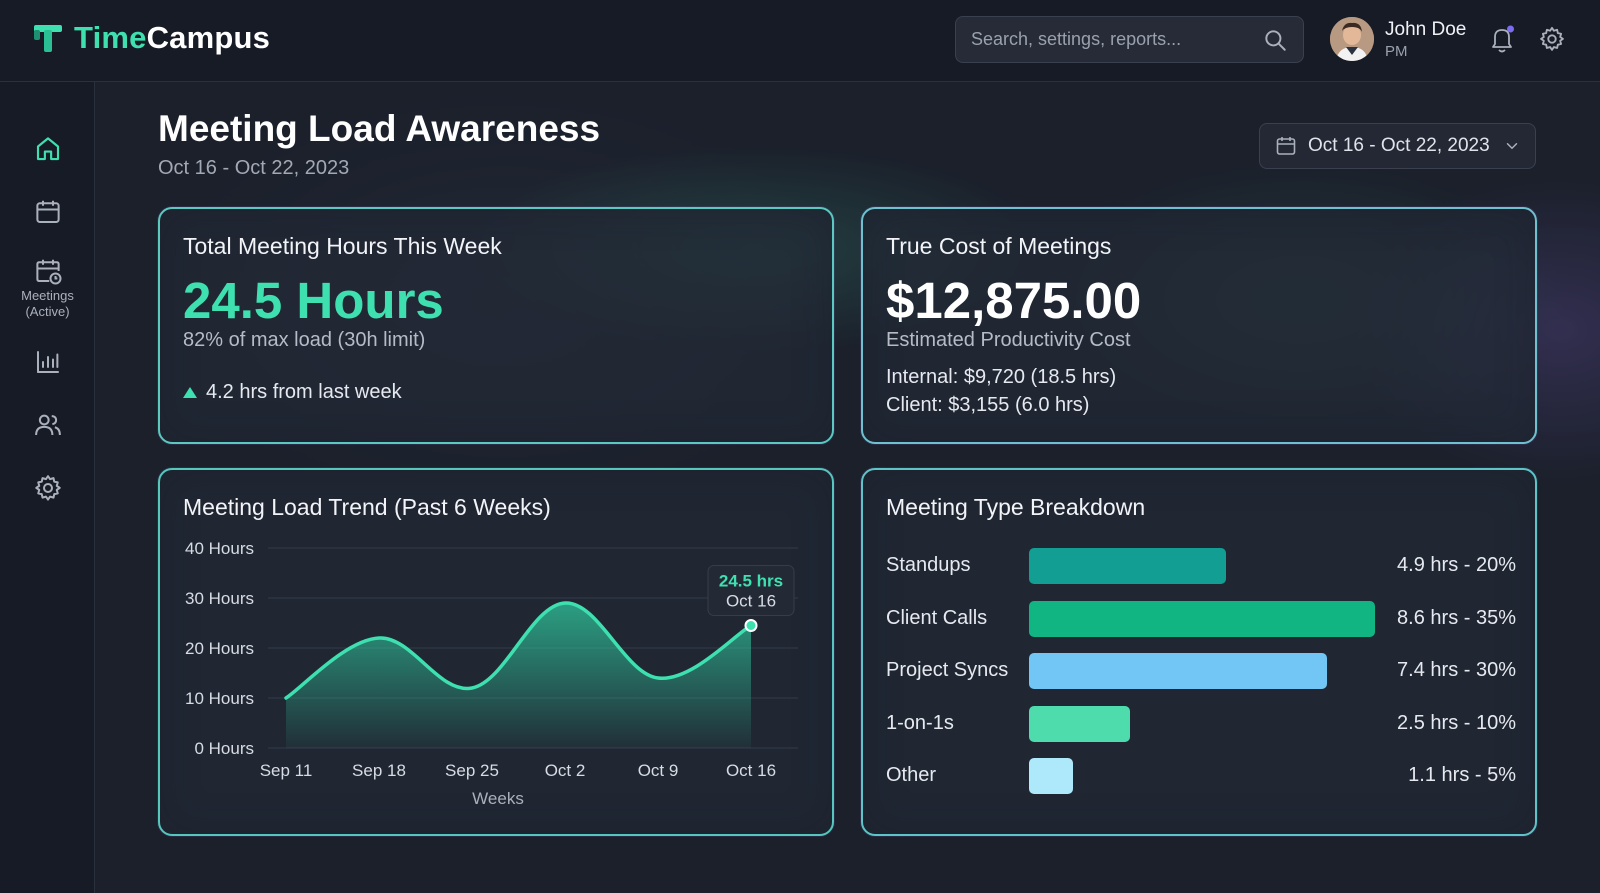  Describe the element at coordinates (751, 625) in the screenshot. I see `trend-data-point-current` at that location.